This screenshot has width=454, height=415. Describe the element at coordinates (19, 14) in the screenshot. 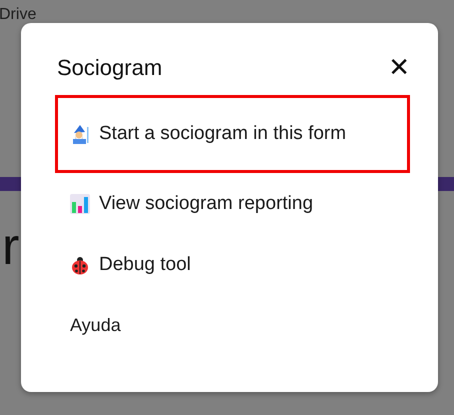

I see `app-title: Drive` at that location.